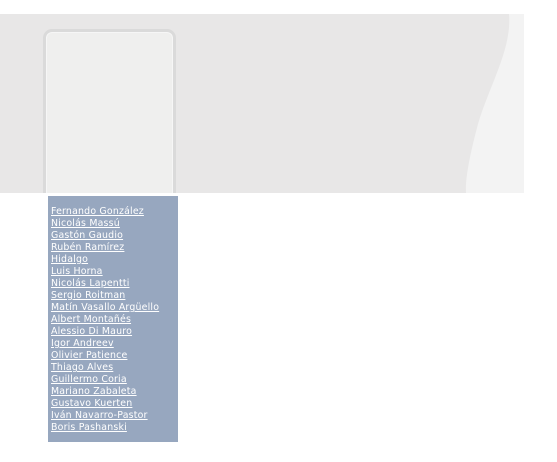 The height and width of the screenshot is (462, 557). I want to click on player-link: Olivier Patience, so click(114, 356).